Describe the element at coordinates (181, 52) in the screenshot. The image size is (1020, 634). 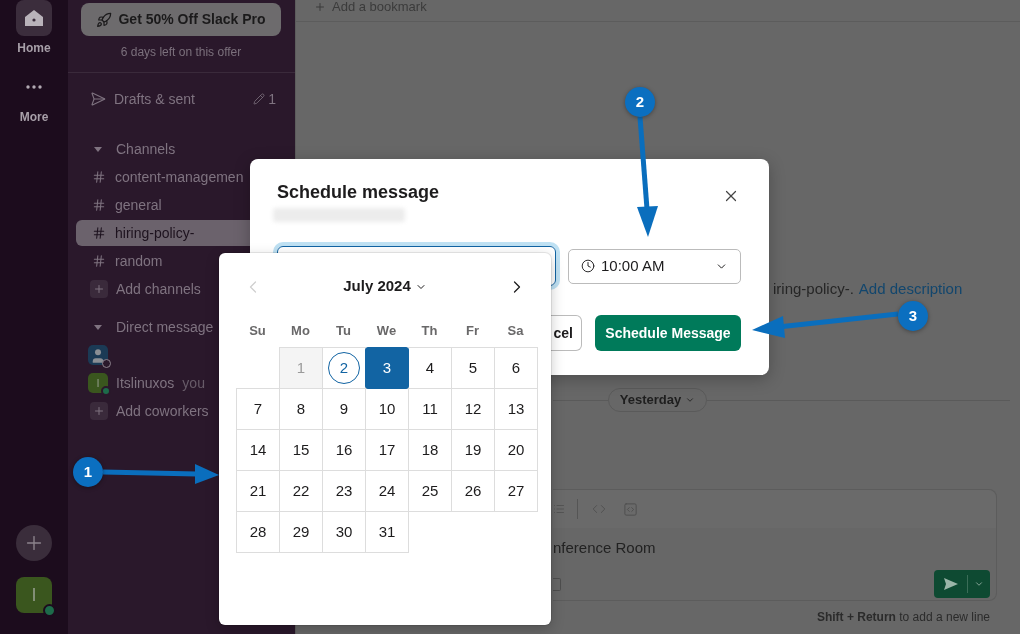
I see `offer-note: 6 days left on this offer` at that location.